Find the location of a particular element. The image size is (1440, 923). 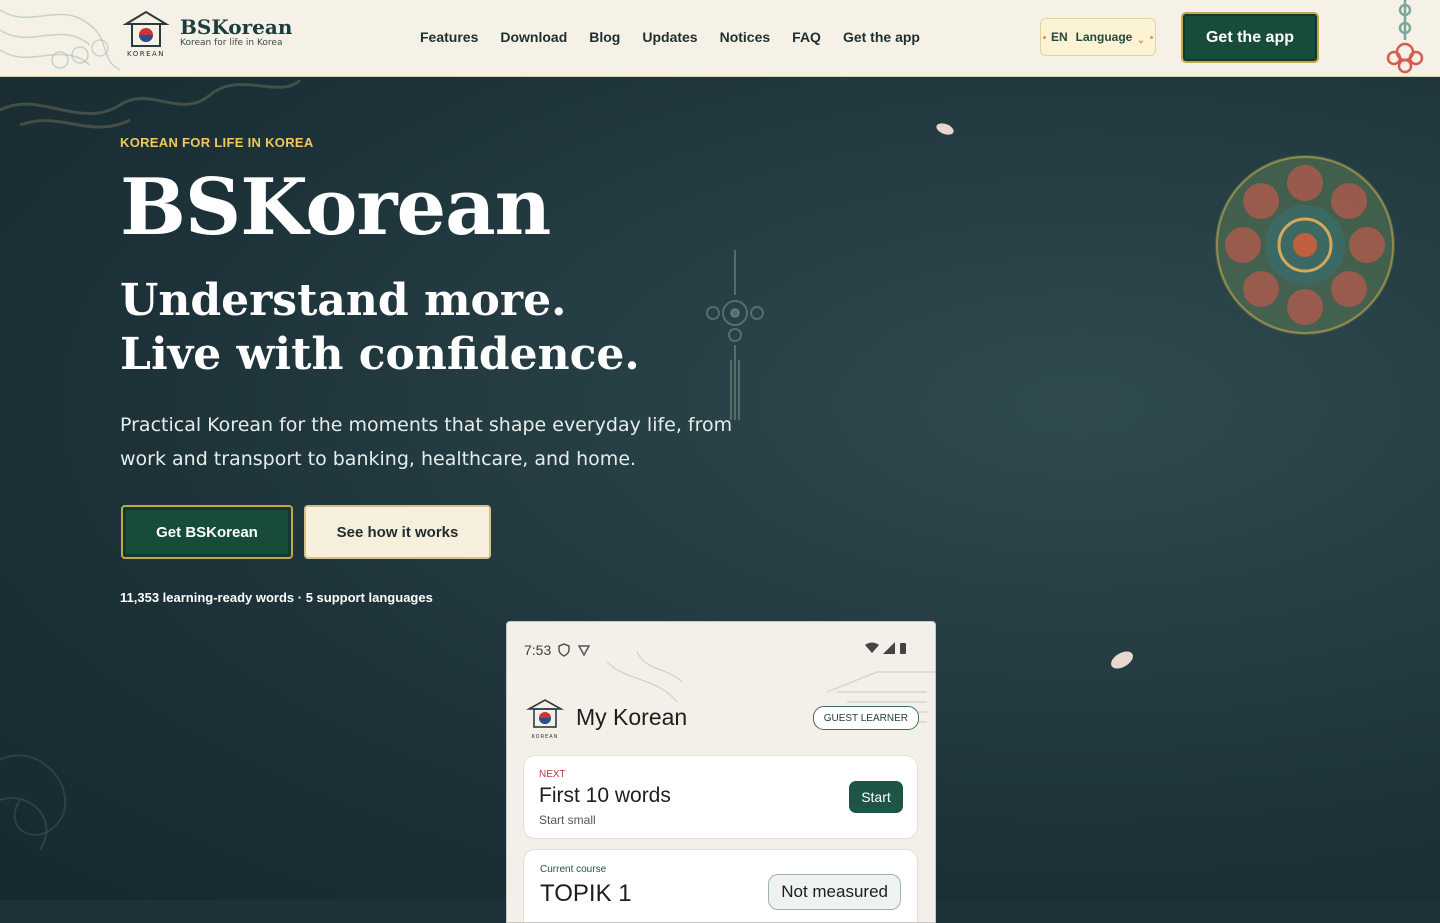

chevron-down-icon: ⌄ is located at coordinates (1140, 40).